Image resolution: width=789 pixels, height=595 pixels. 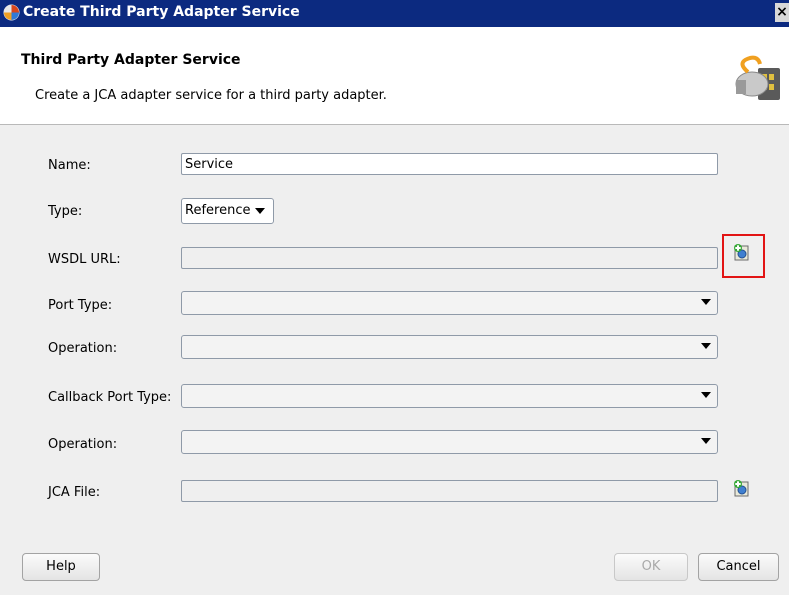 What do you see at coordinates (61, 567) in the screenshot?
I see `help-button: Help` at bounding box center [61, 567].